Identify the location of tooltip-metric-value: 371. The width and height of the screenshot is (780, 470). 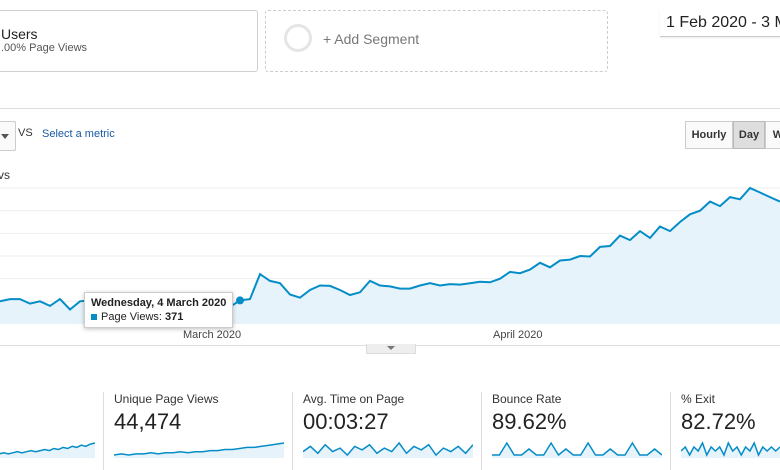
(174, 317).